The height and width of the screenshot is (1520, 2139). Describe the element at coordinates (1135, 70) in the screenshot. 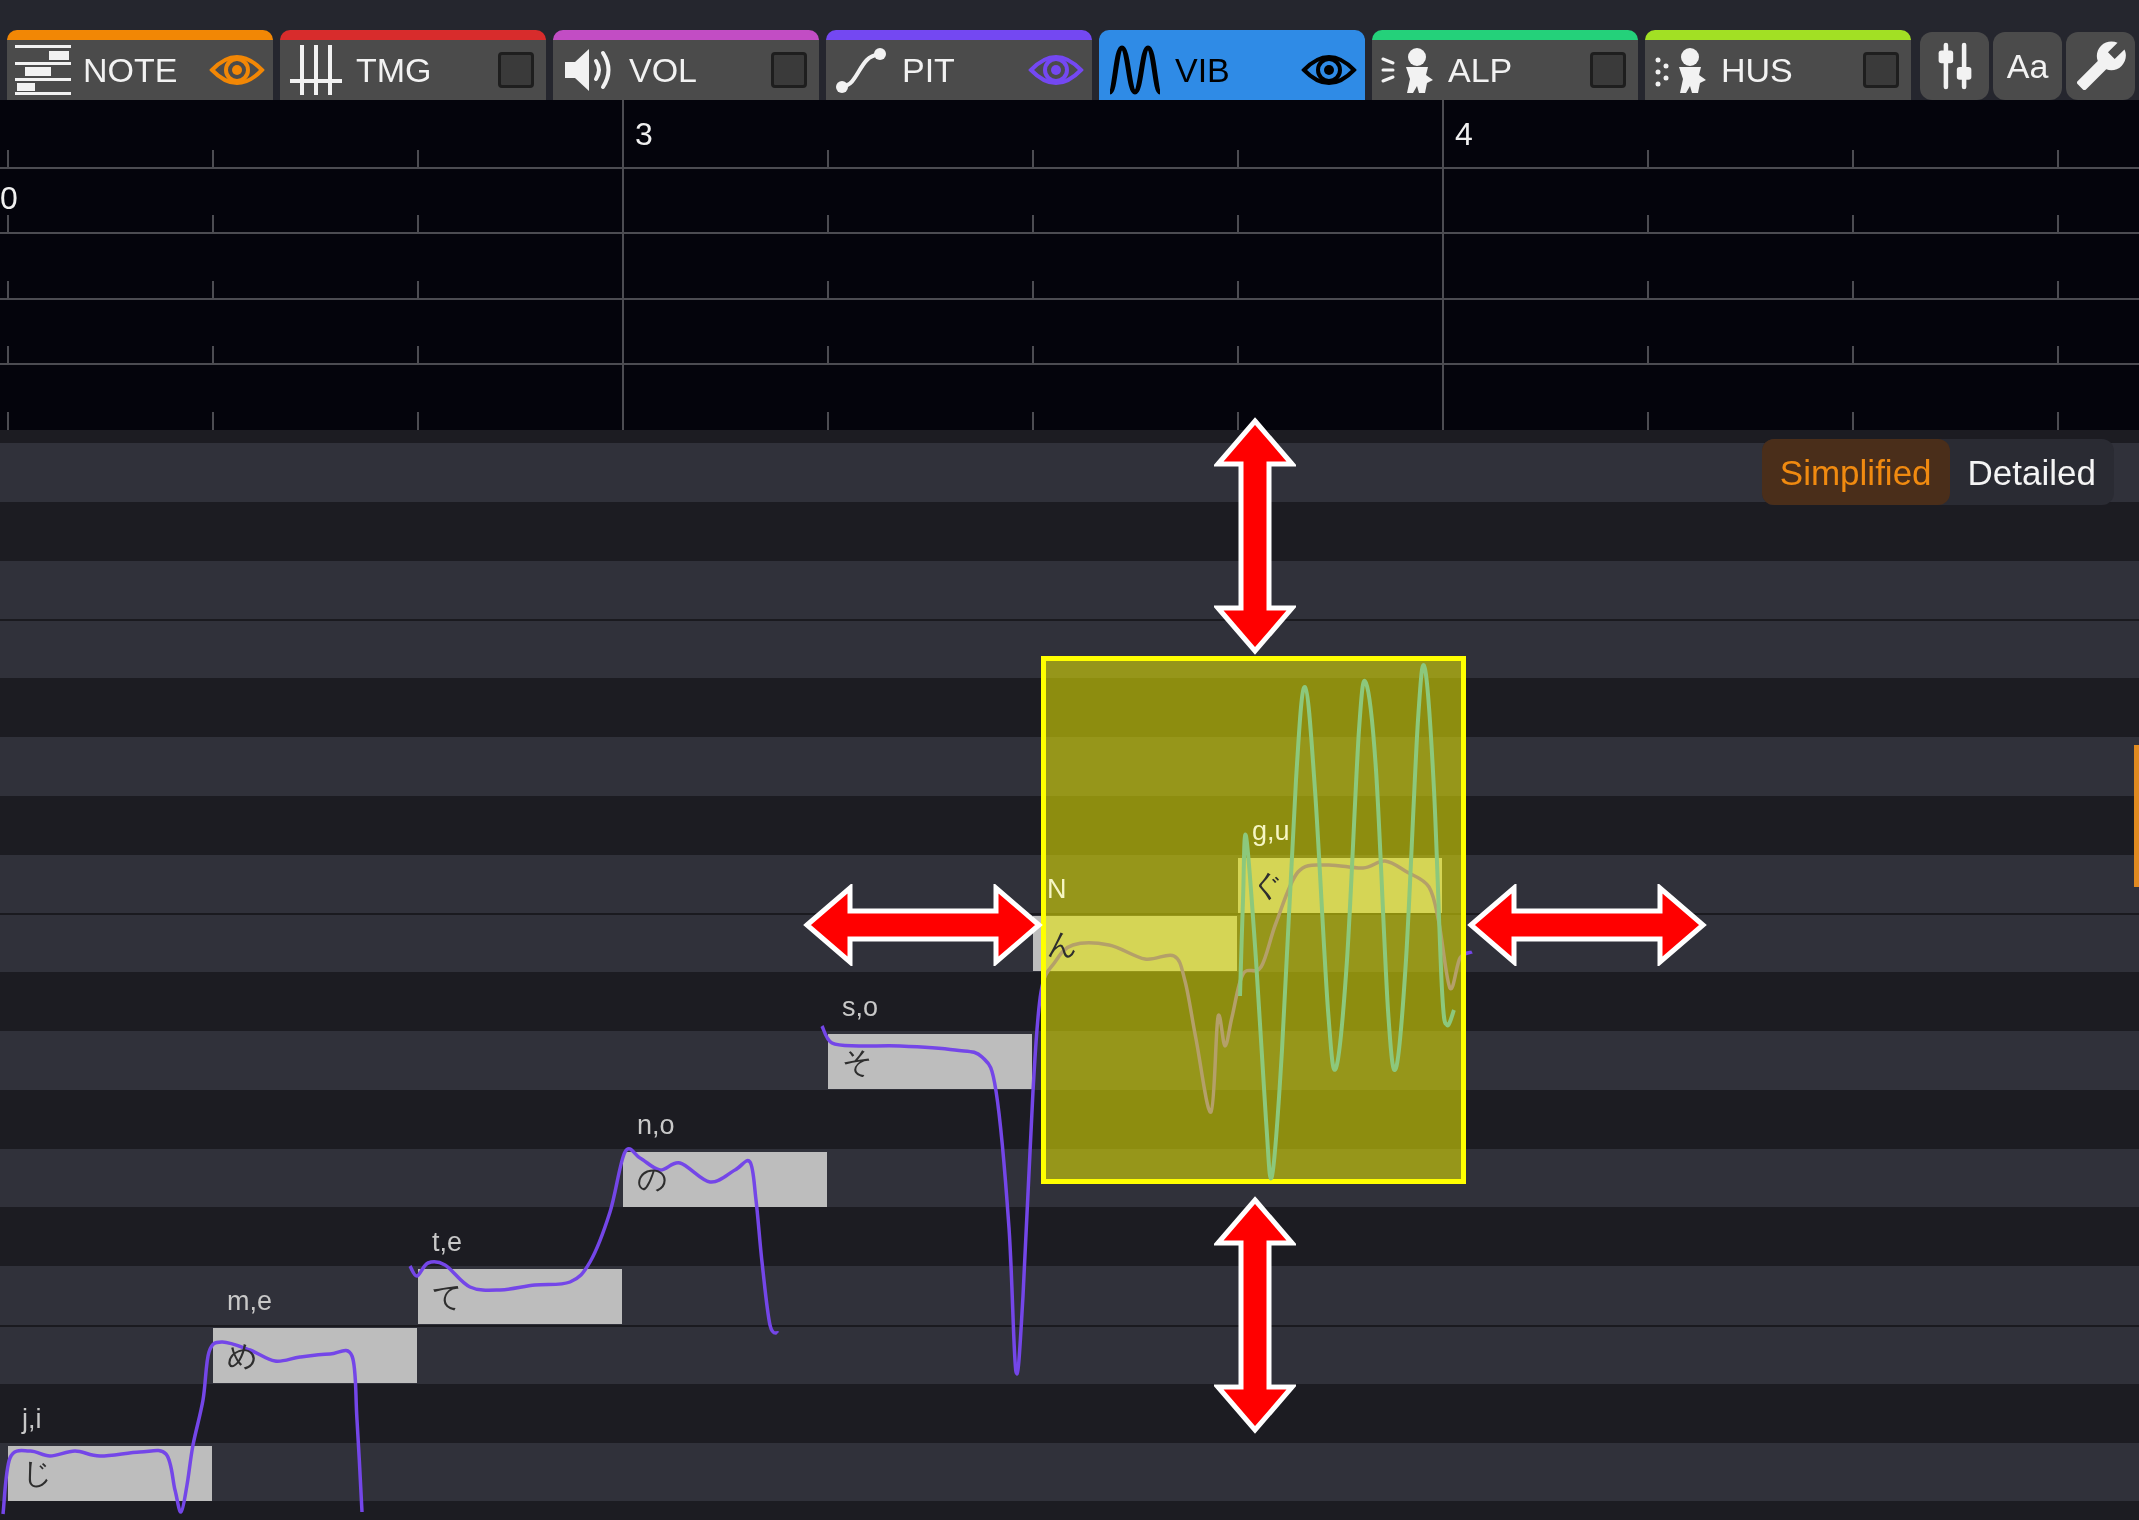

I see `wave-icon` at that location.